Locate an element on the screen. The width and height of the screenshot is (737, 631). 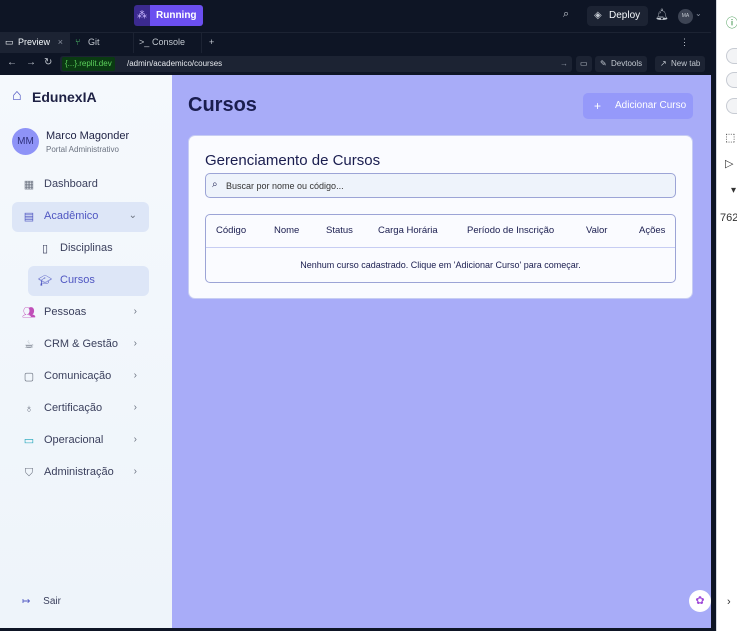
close-icon: × is located at coordinates (60, 42).